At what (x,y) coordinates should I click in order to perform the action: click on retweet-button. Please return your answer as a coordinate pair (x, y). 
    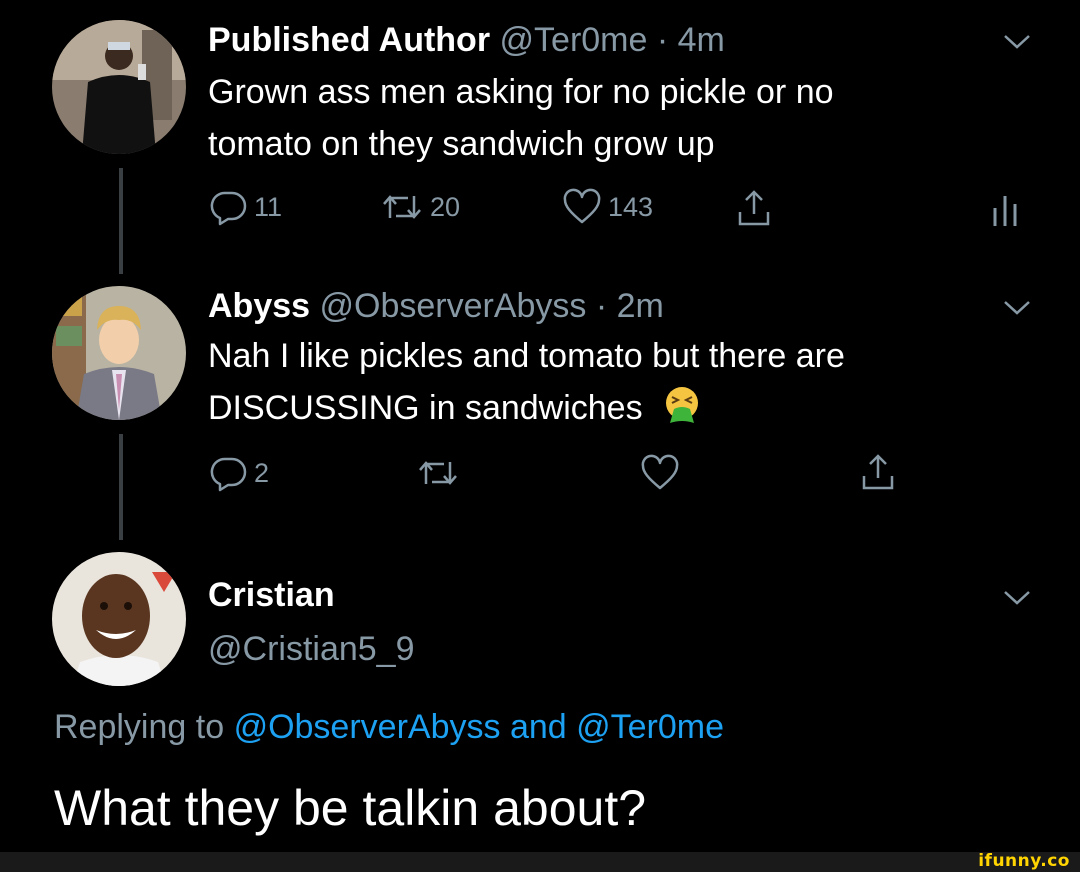
    Looking at the image, I should click on (438, 473).